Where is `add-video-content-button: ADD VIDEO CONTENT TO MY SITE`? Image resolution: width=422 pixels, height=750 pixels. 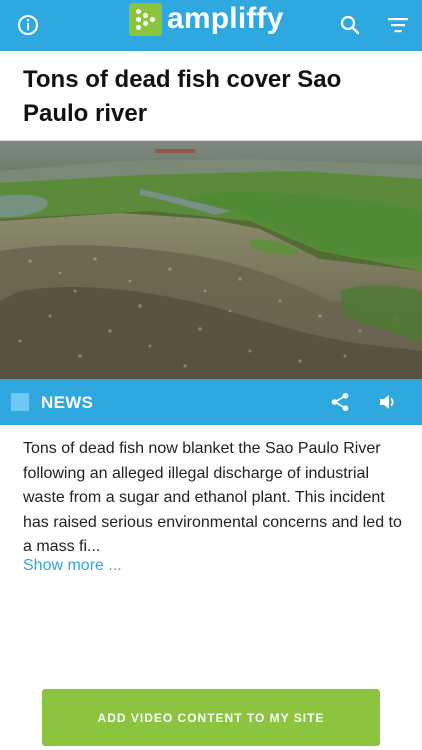 add-video-content-button: ADD VIDEO CONTENT TO MY SITE is located at coordinates (211, 717).